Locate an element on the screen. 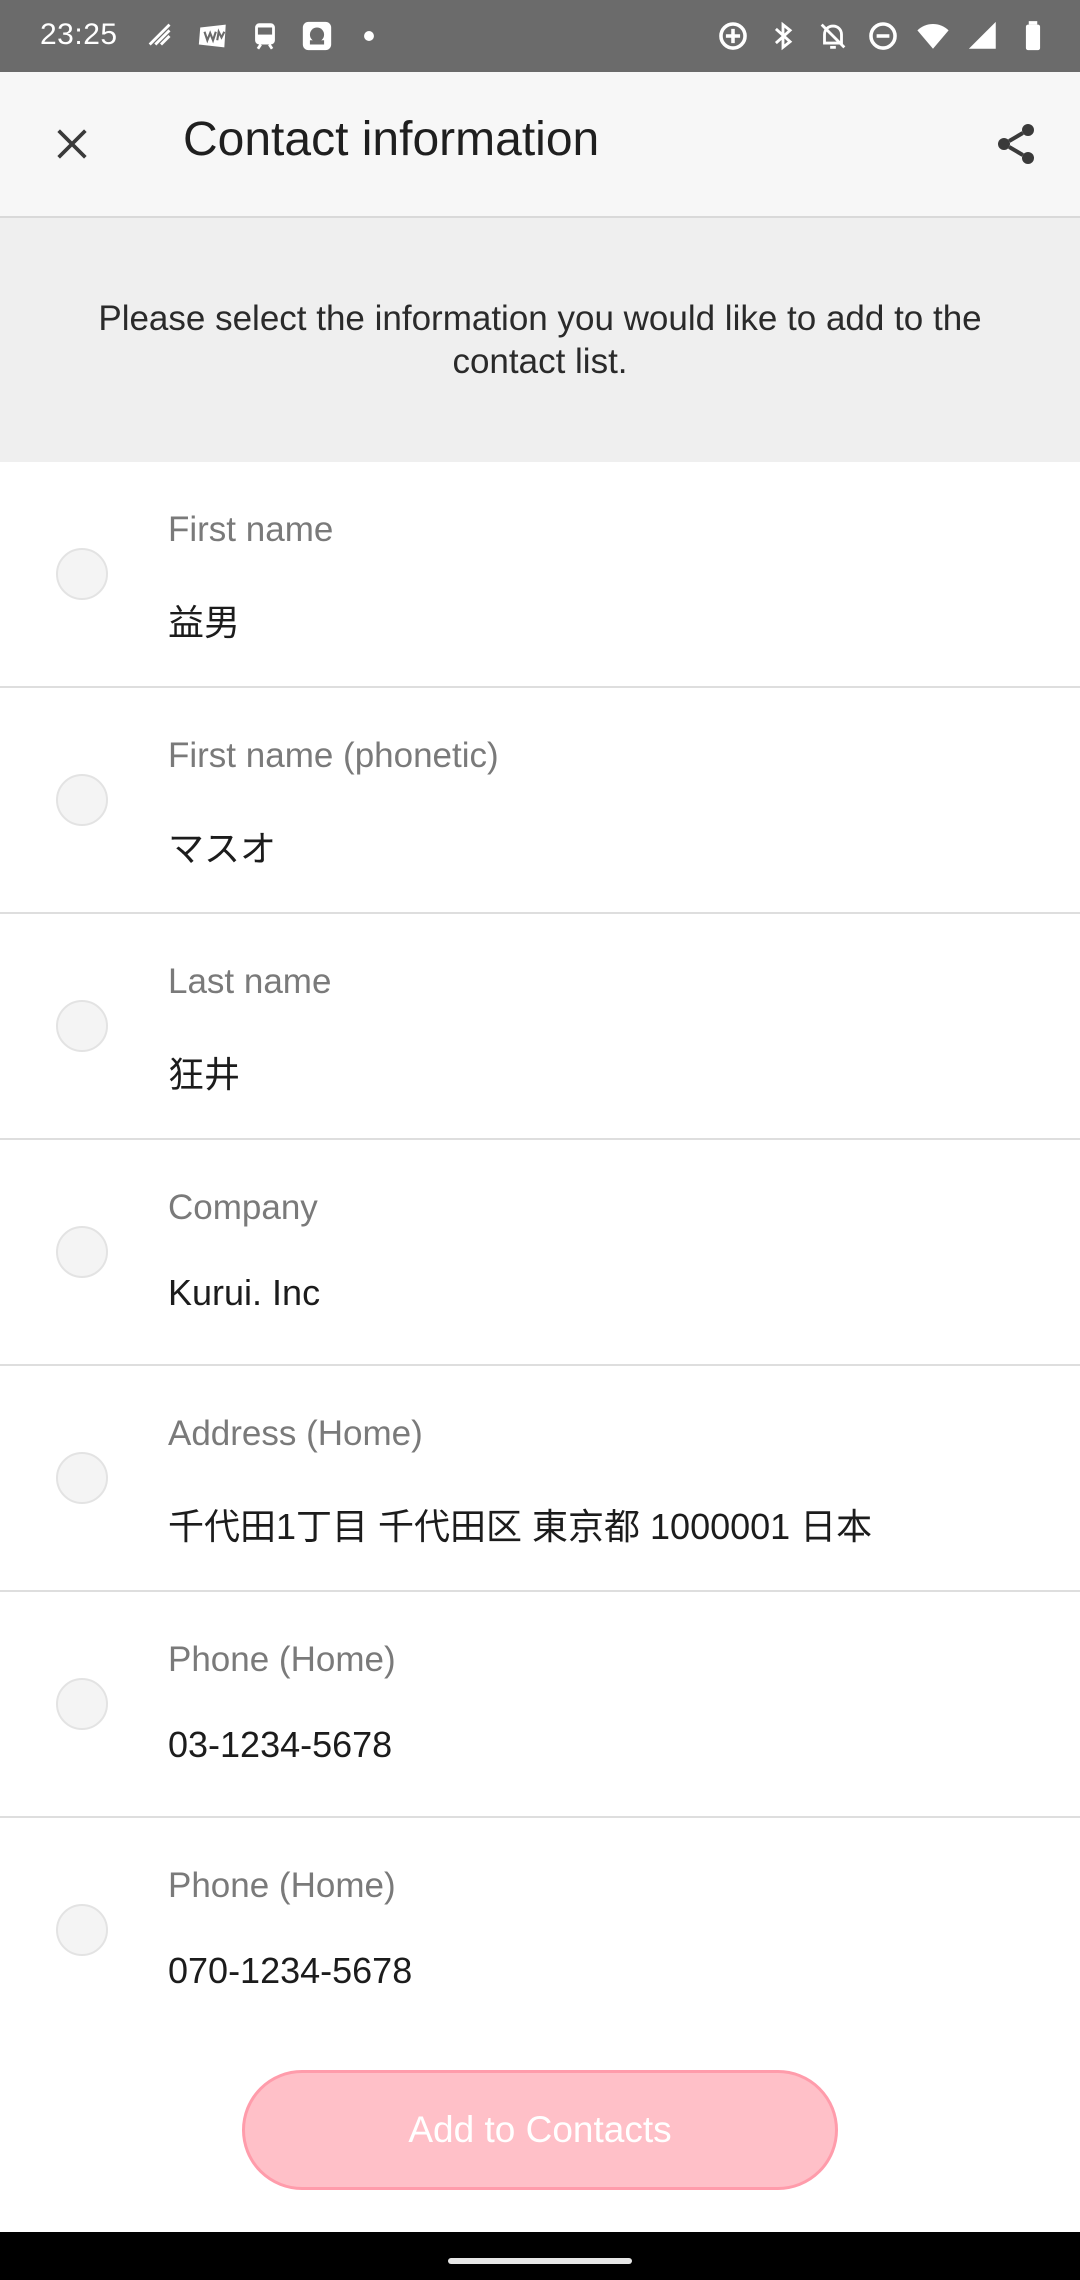 The width and height of the screenshot is (1080, 2280). field-value: 千代田1丁目 千代田区 東京都 1000001 日本 is located at coordinates (520, 1526).